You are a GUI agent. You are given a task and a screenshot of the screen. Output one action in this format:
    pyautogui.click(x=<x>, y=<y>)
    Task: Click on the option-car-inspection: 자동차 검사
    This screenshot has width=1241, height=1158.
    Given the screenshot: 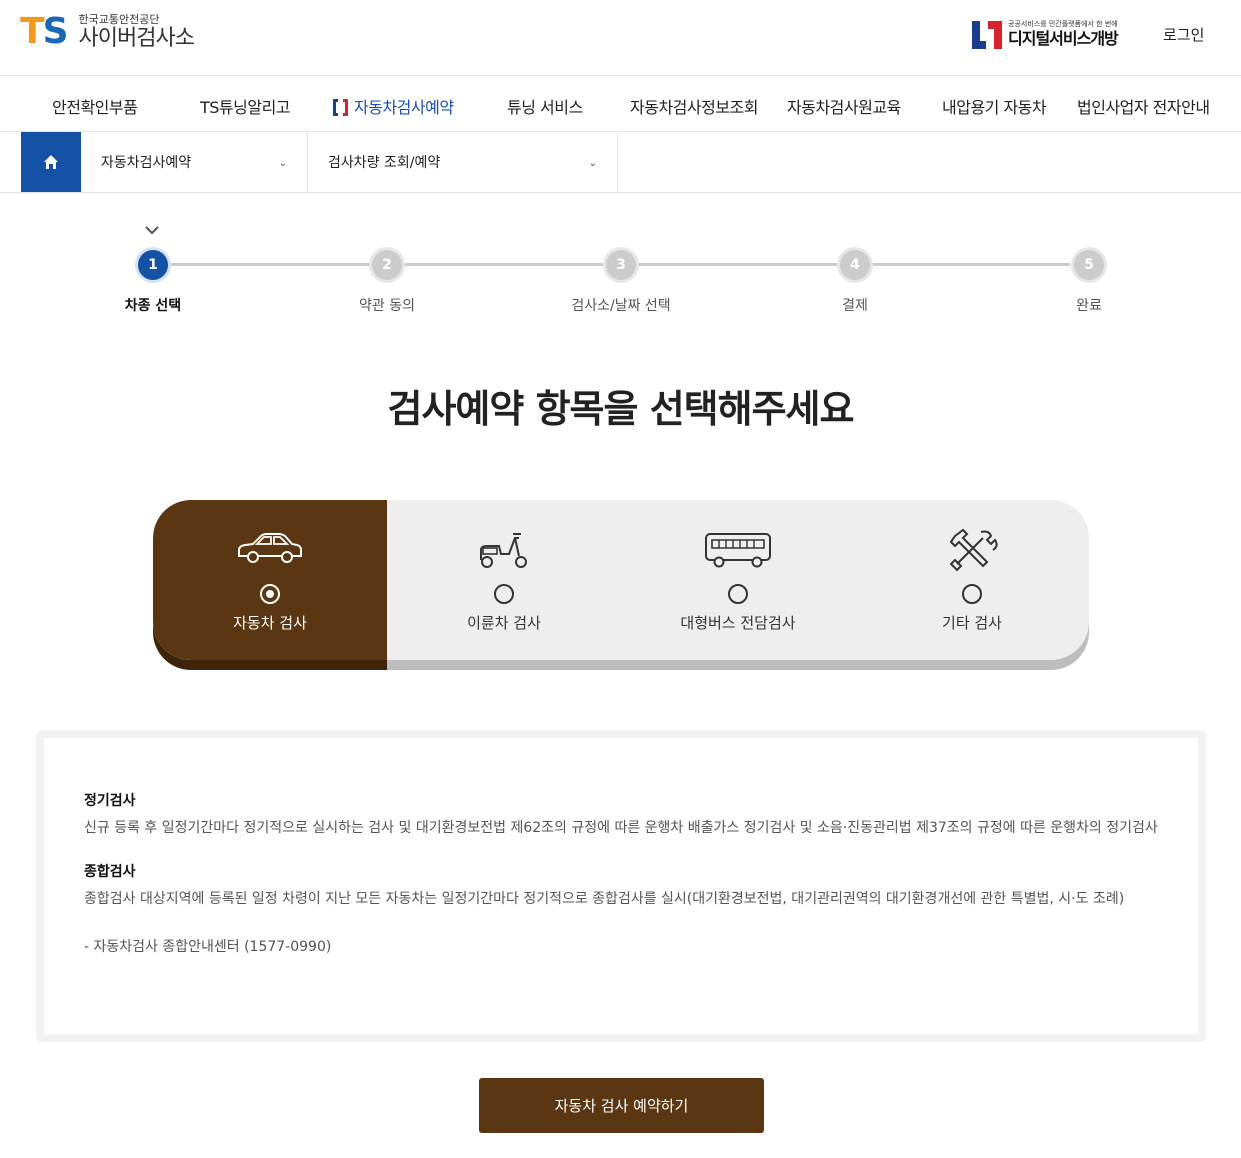 What is the action you would take?
    pyautogui.click(x=270, y=580)
    